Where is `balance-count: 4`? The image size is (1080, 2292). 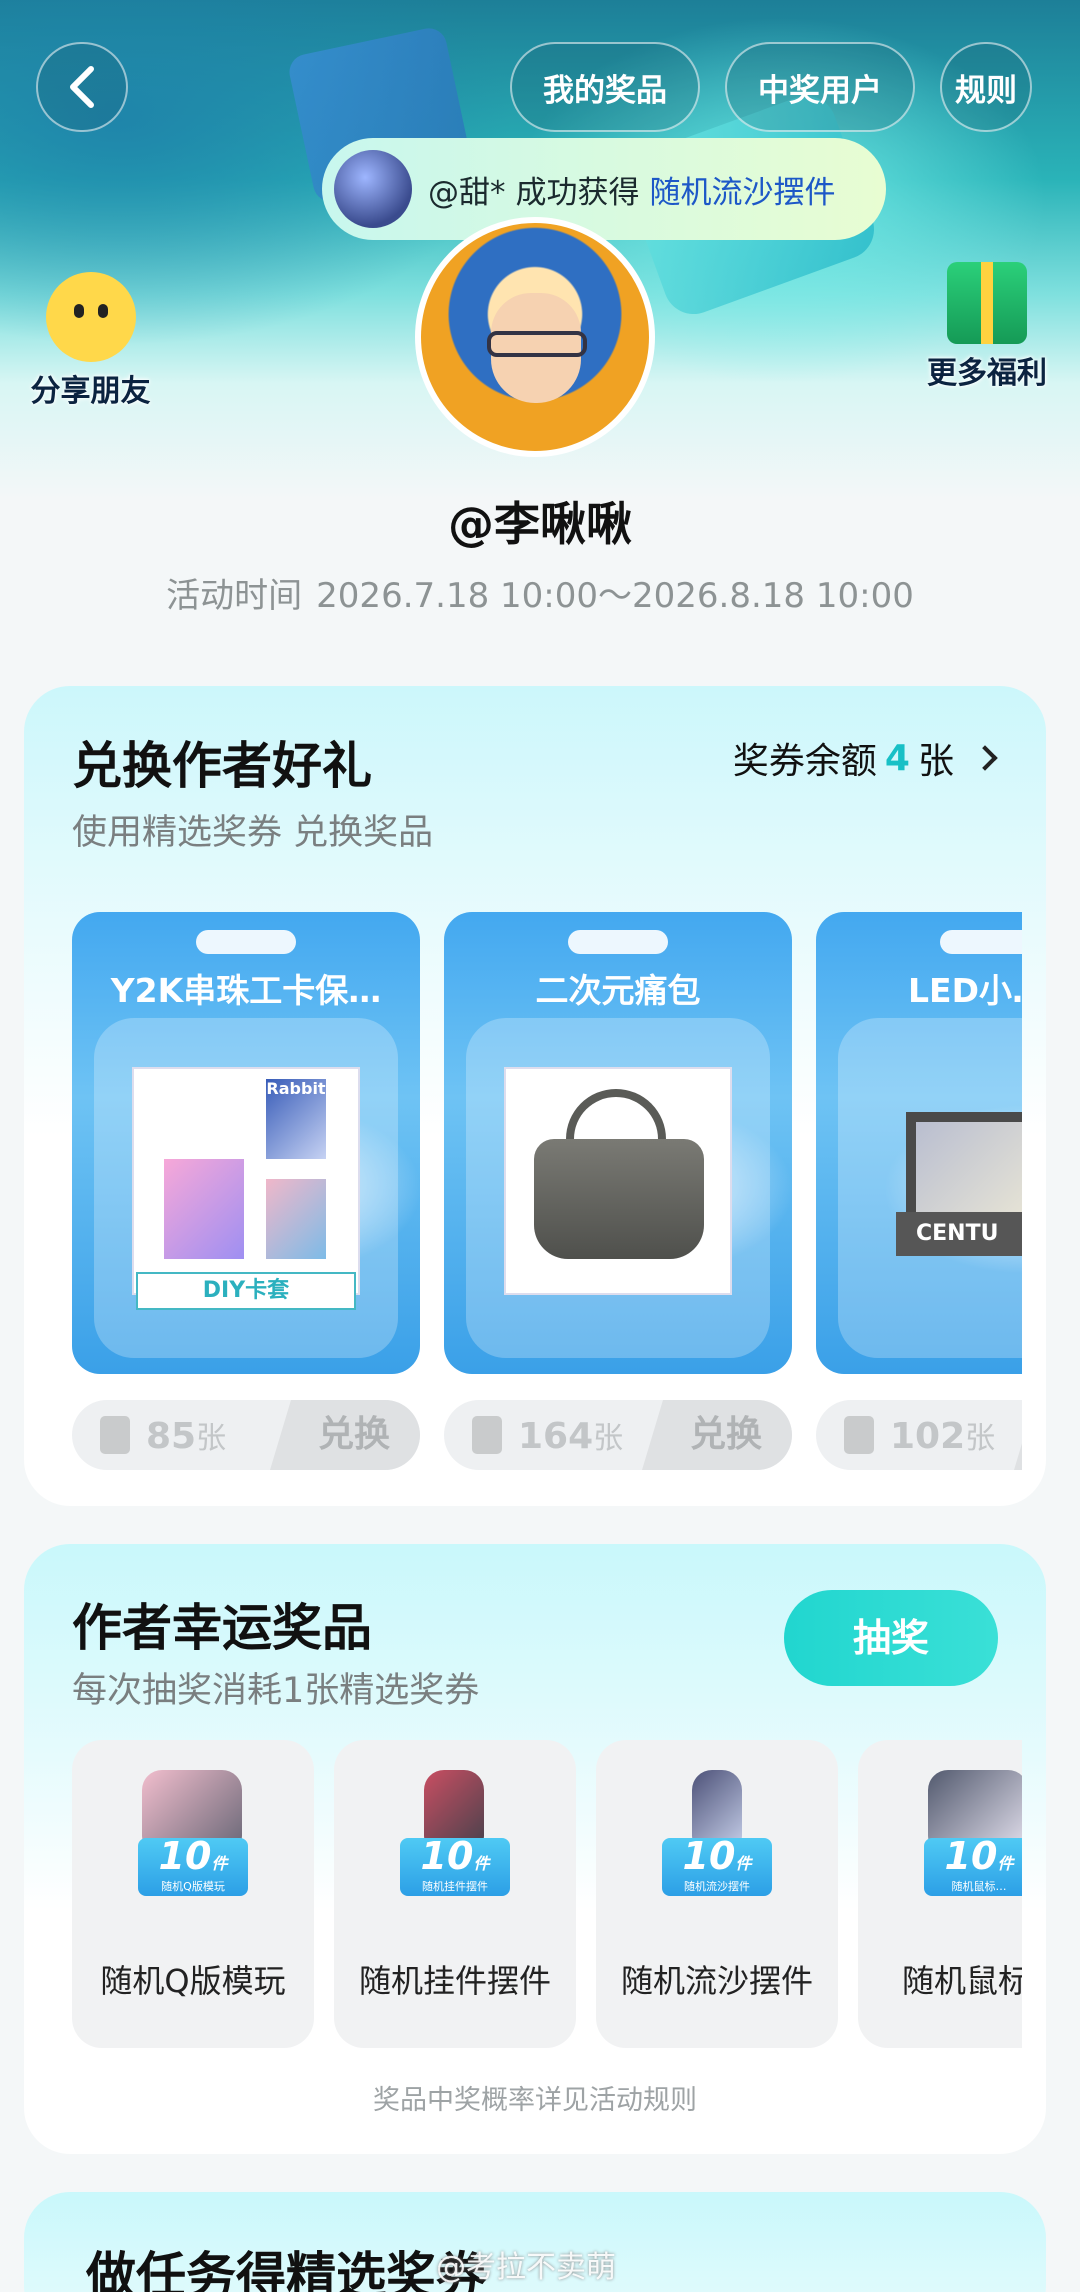
balance-count: 4 is located at coordinates (897, 758).